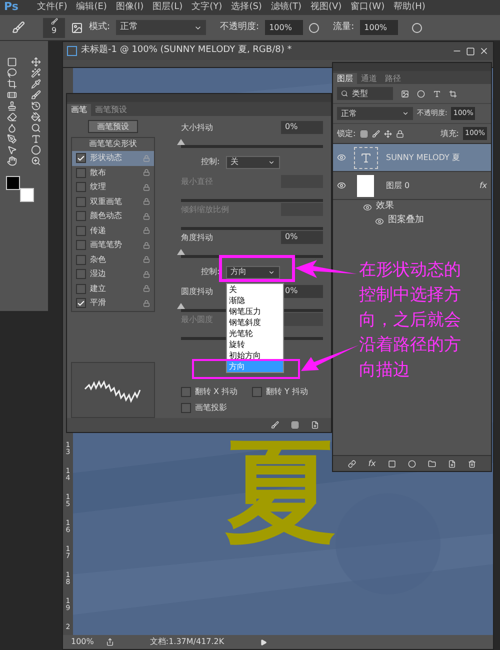 Image resolution: width=500 pixels, height=650 pixels. What do you see at coordinates (12, 106) in the screenshot?
I see `stamp-icon` at bounding box center [12, 106].